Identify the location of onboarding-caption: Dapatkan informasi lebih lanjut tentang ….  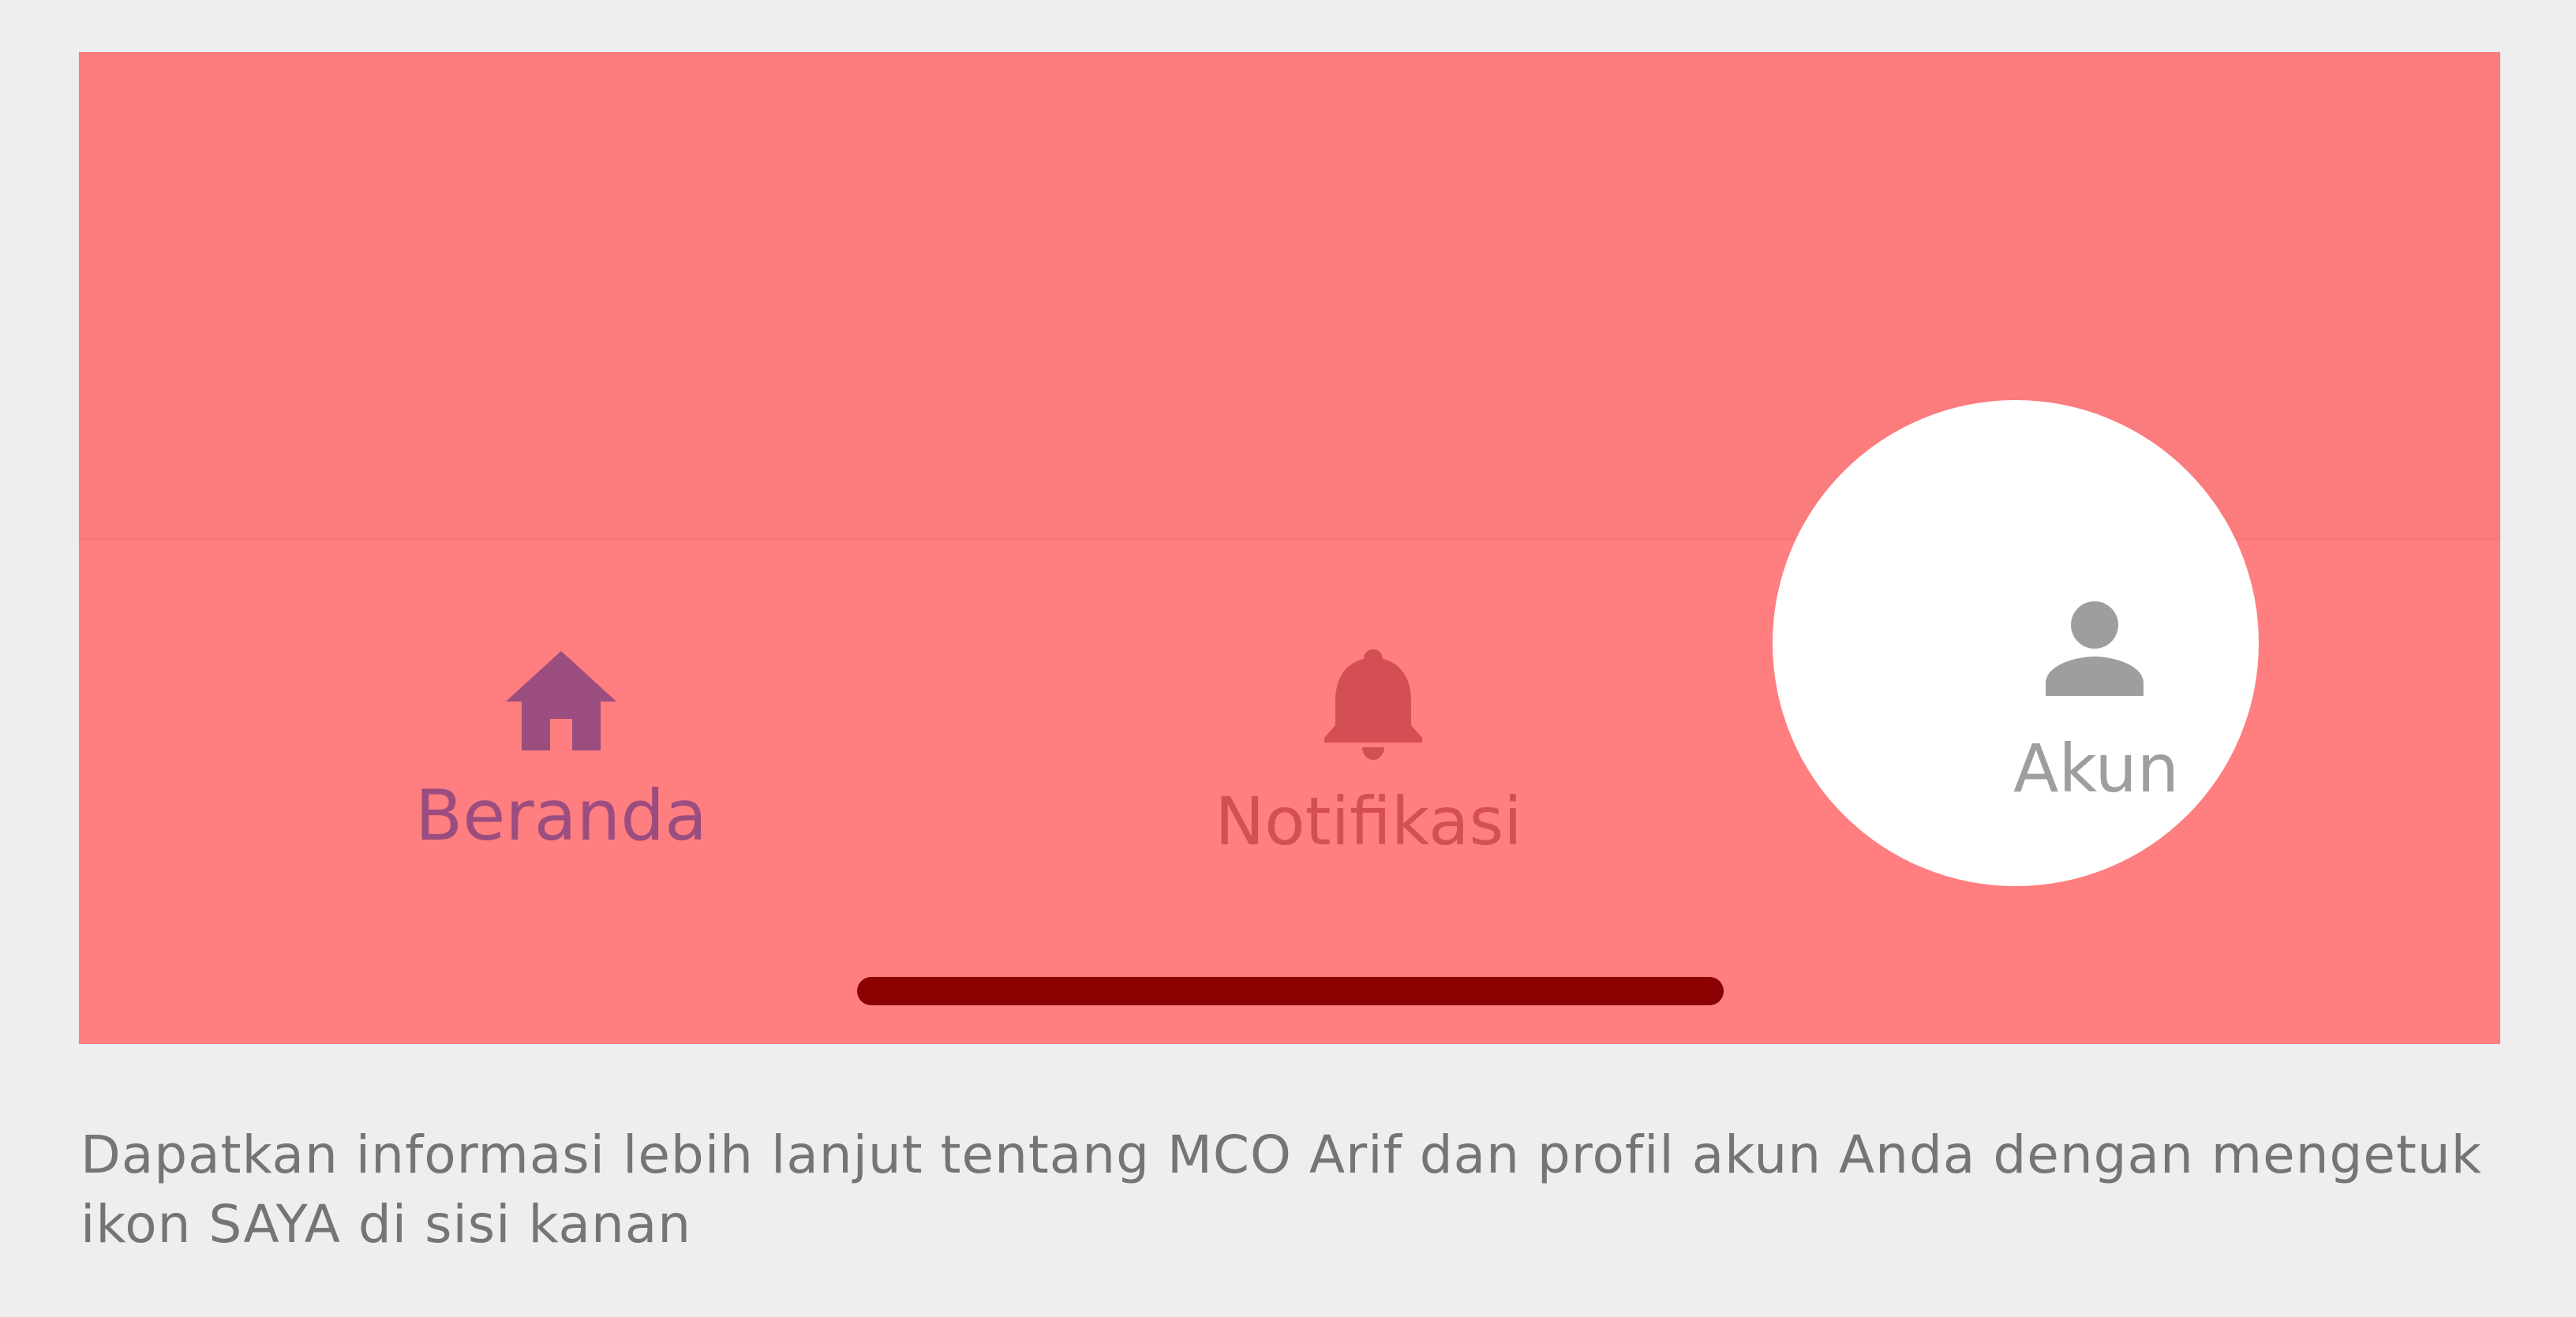
(1281, 1190).